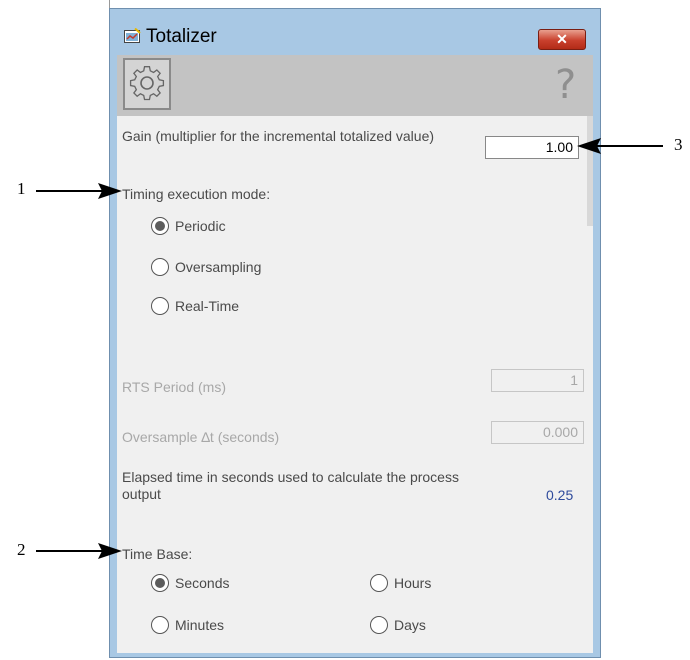 This screenshot has width=690, height=660. What do you see at coordinates (181, 36) in the screenshot?
I see `window-title: Totalizer` at bounding box center [181, 36].